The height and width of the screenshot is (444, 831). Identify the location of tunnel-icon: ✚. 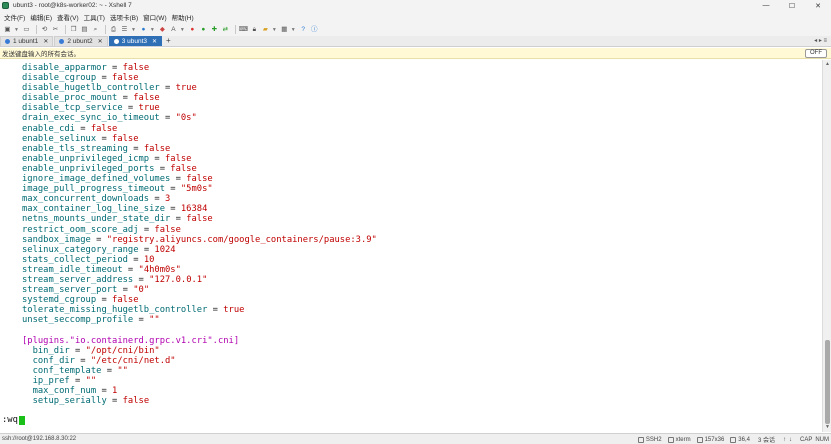
(214, 29).